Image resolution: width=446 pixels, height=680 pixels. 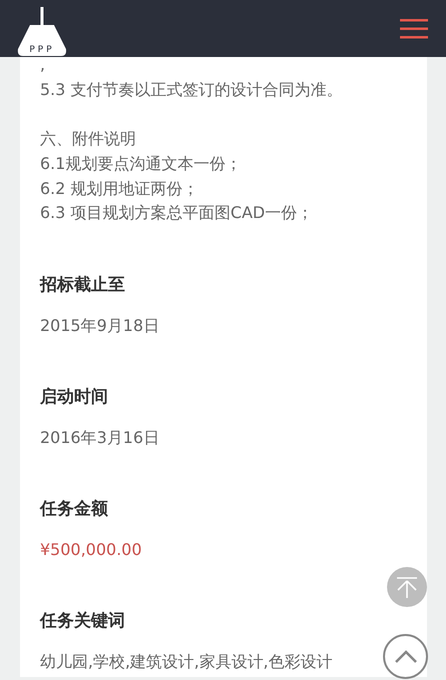 What do you see at coordinates (186, 661) in the screenshot?
I see `field-value: 幼儿园,学校,建筑设计,家具设计,色彩设计` at bounding box center [186, 661].